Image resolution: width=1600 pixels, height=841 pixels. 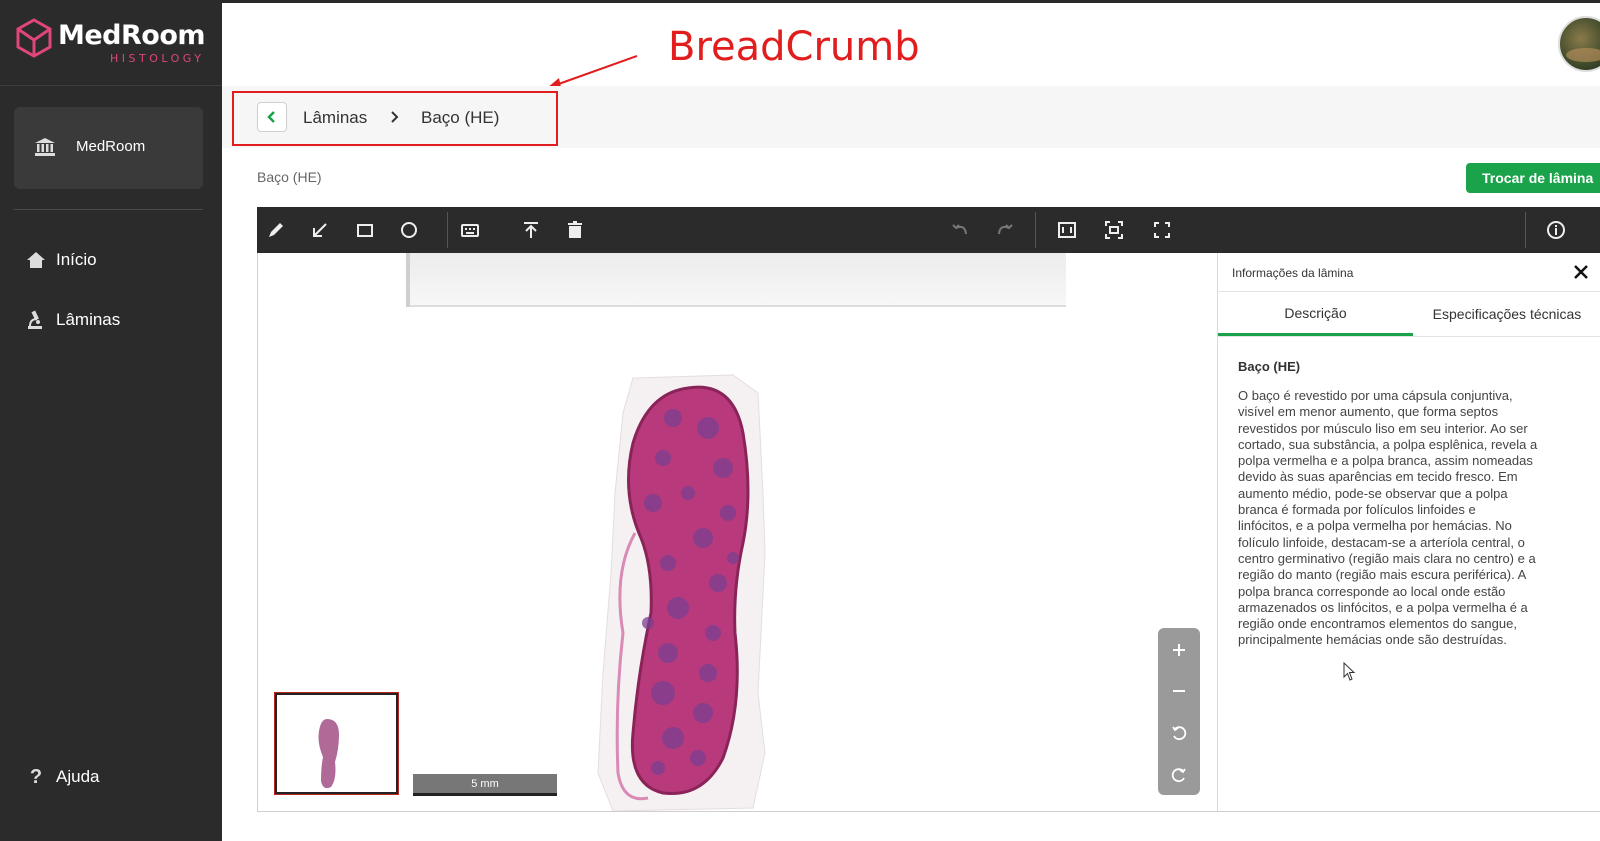 What do you see at coordinates (681, 592) in the screenshot?
I see `spleen-tissue-image` at bounding box center [681, 592].